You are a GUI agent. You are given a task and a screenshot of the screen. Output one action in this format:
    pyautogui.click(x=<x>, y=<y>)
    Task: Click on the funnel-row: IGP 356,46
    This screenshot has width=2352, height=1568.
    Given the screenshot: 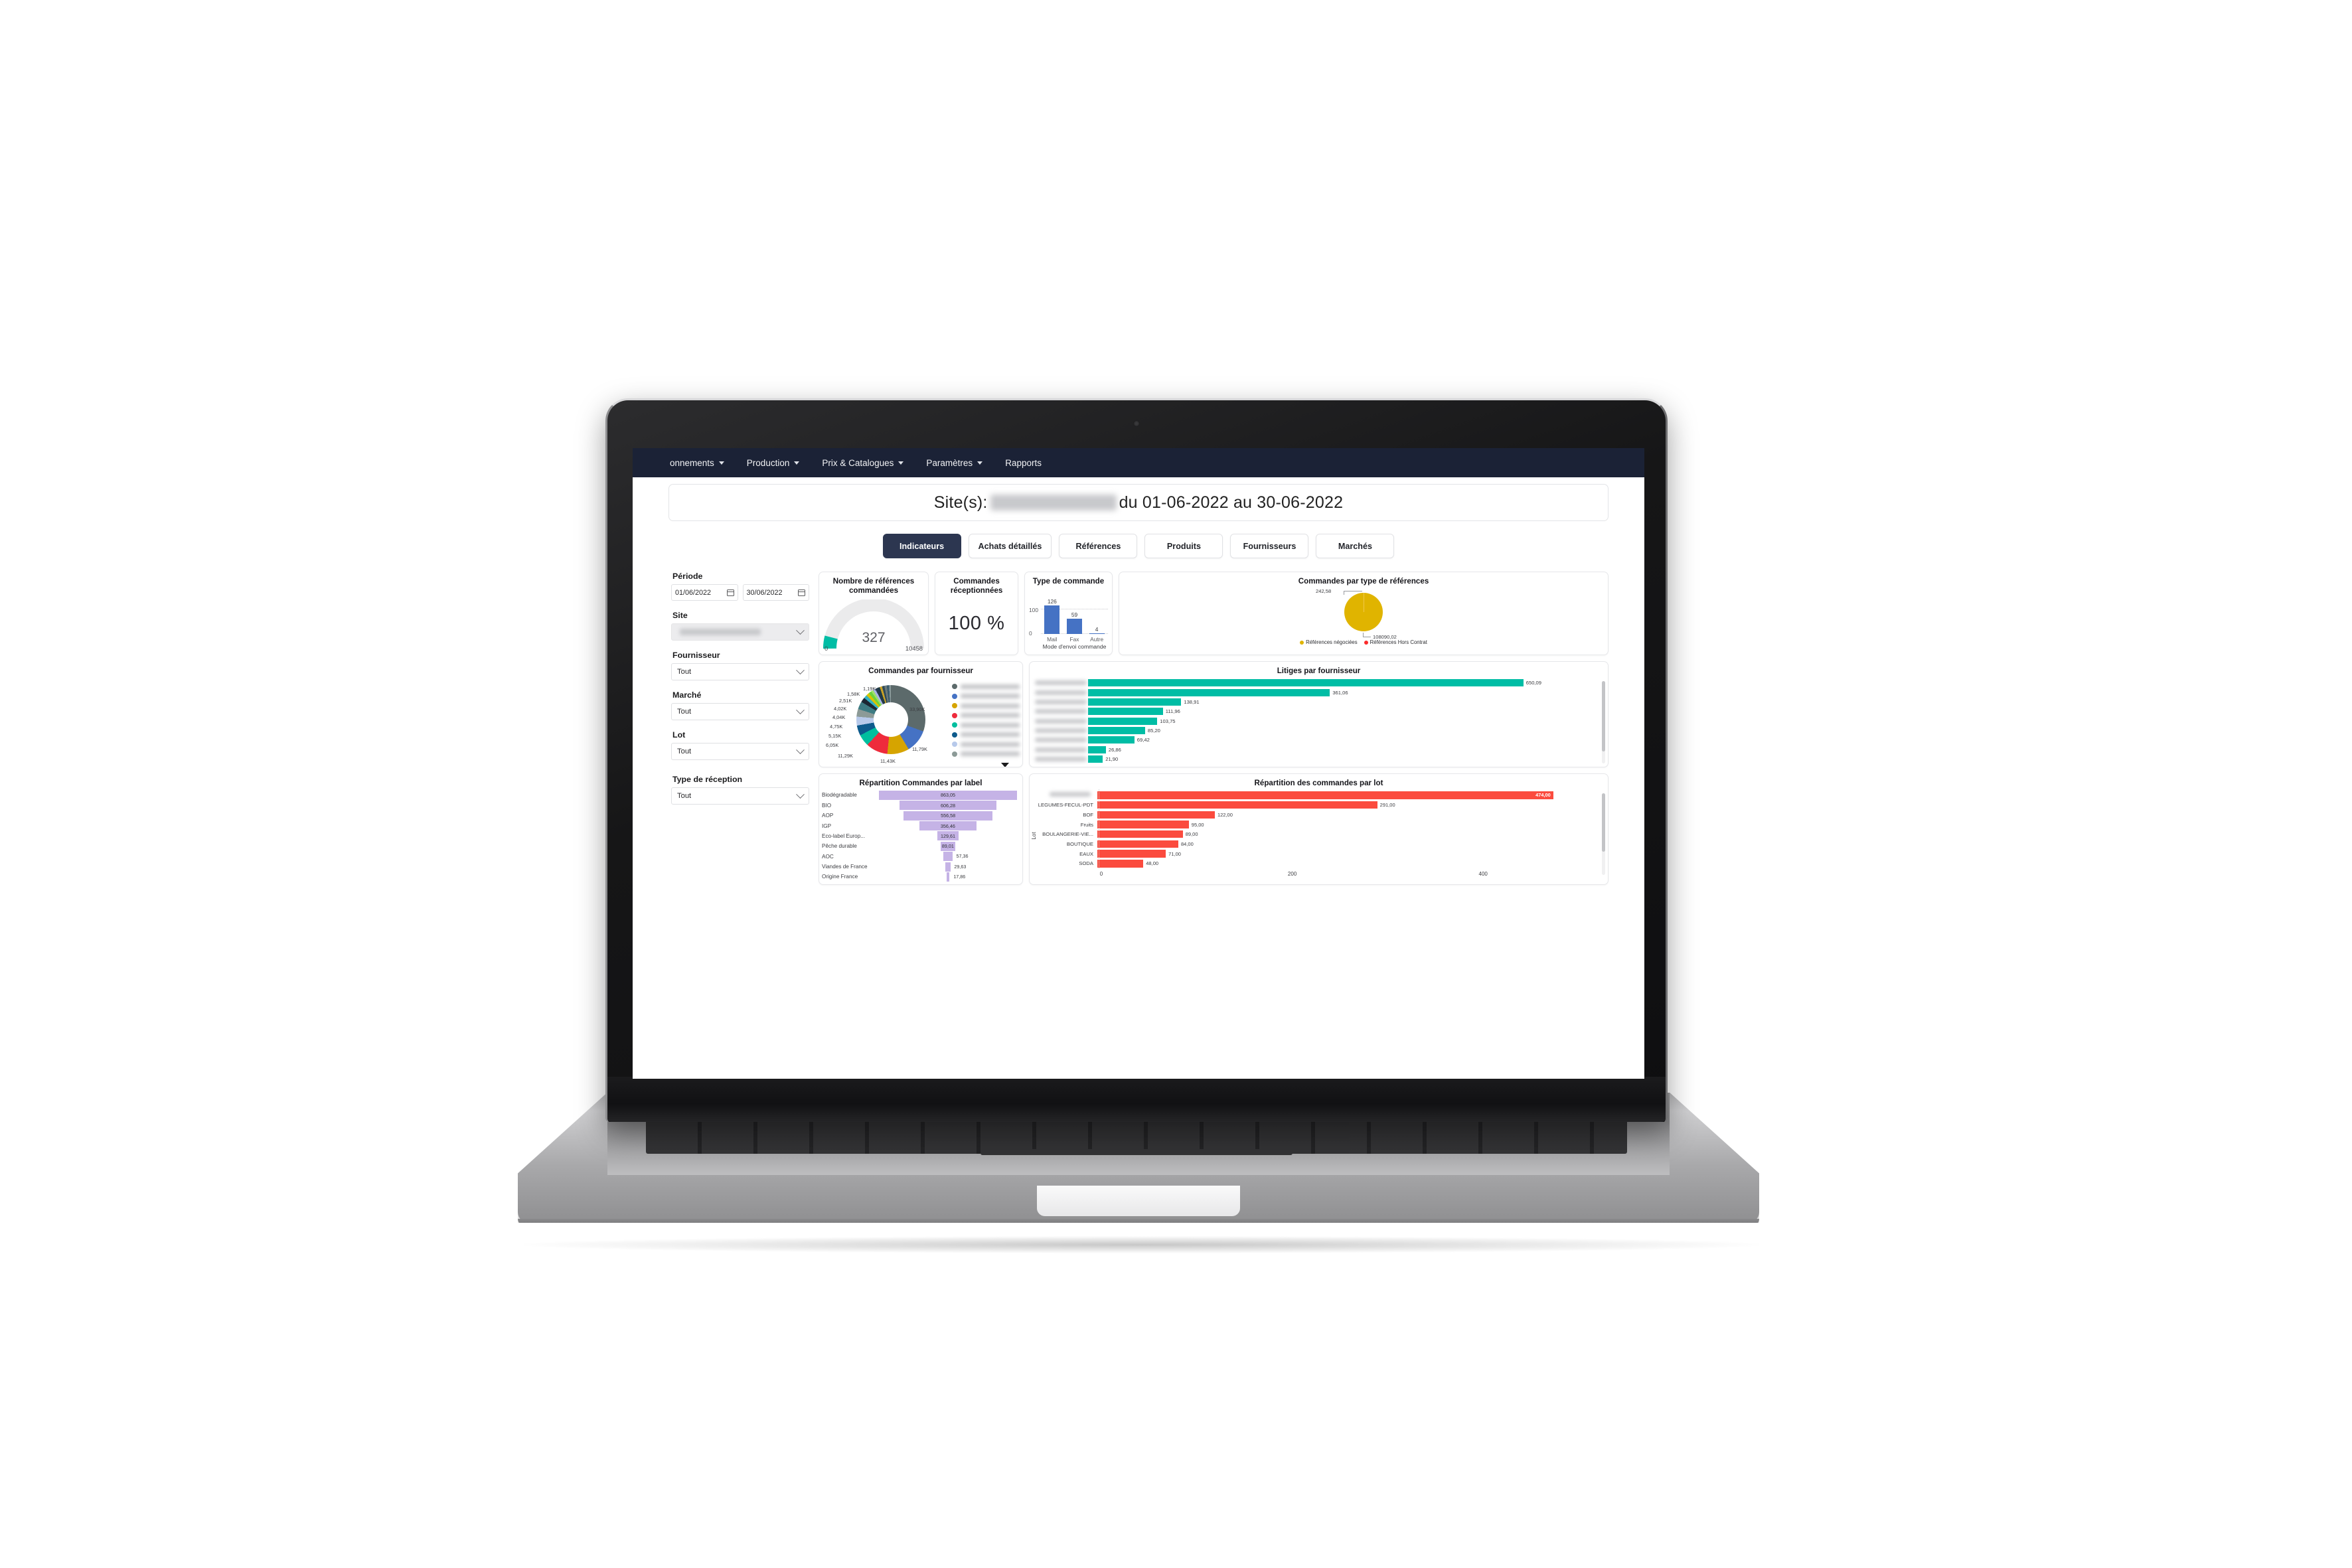 What is the action you would take?
    pyautogui.click(x=919, y=826)
    